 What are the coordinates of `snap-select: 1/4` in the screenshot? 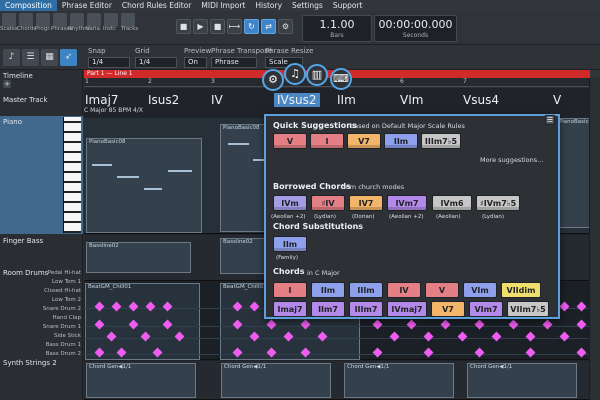 It's located at (109, 62).